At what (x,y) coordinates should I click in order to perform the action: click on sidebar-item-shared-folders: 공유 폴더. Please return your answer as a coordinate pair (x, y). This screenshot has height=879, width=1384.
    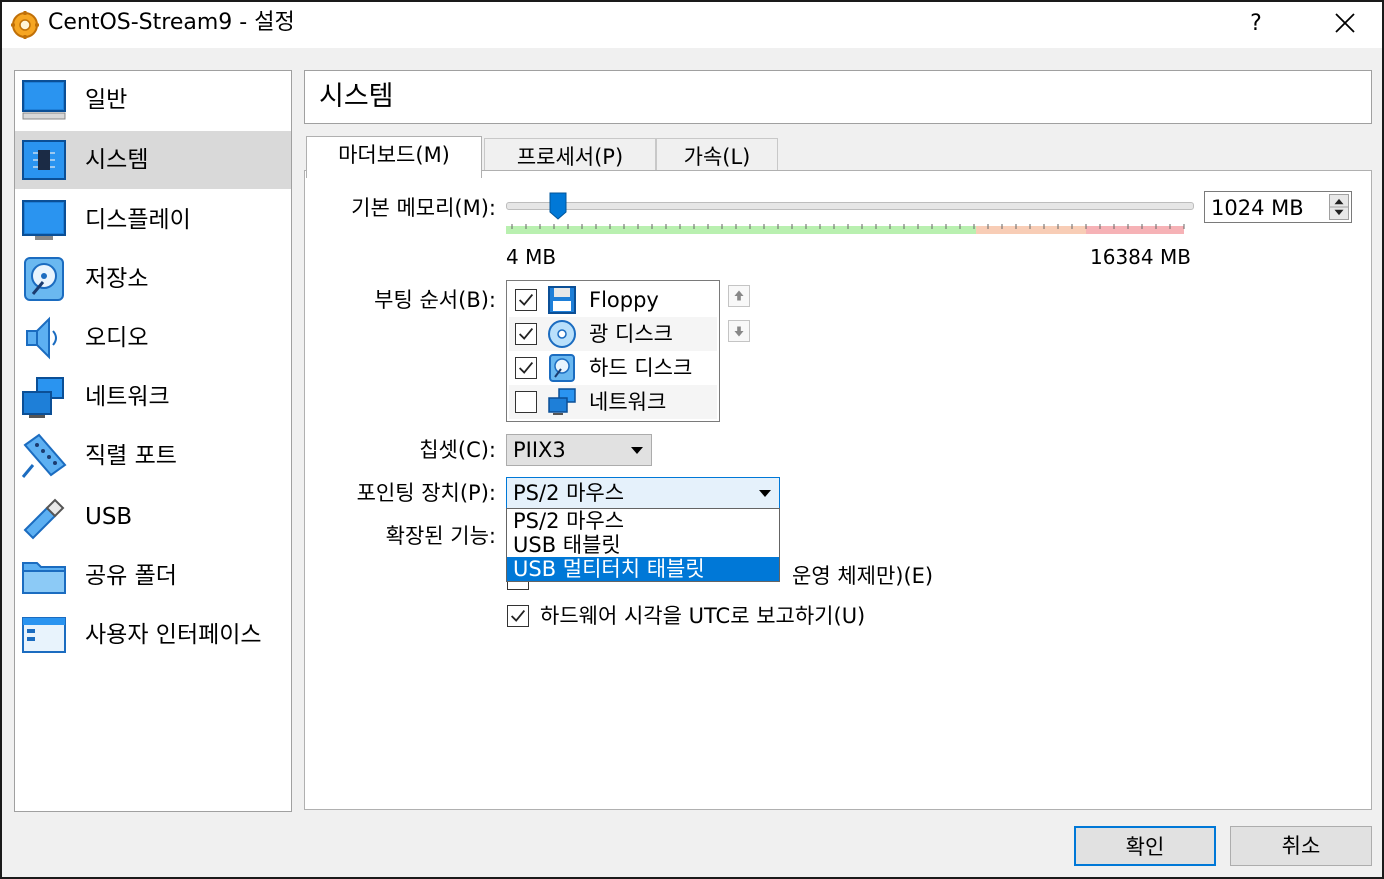
    Looking at the image, I should click on (153, 576).